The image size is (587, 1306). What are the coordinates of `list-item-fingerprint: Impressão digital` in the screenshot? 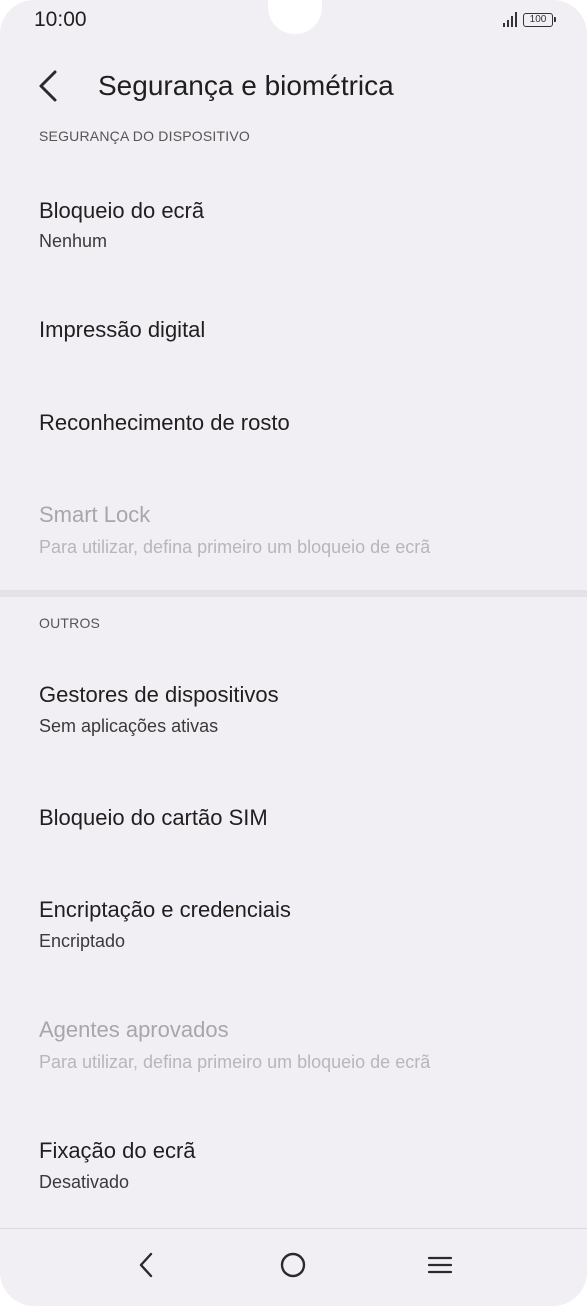 It's located at (293, 329).